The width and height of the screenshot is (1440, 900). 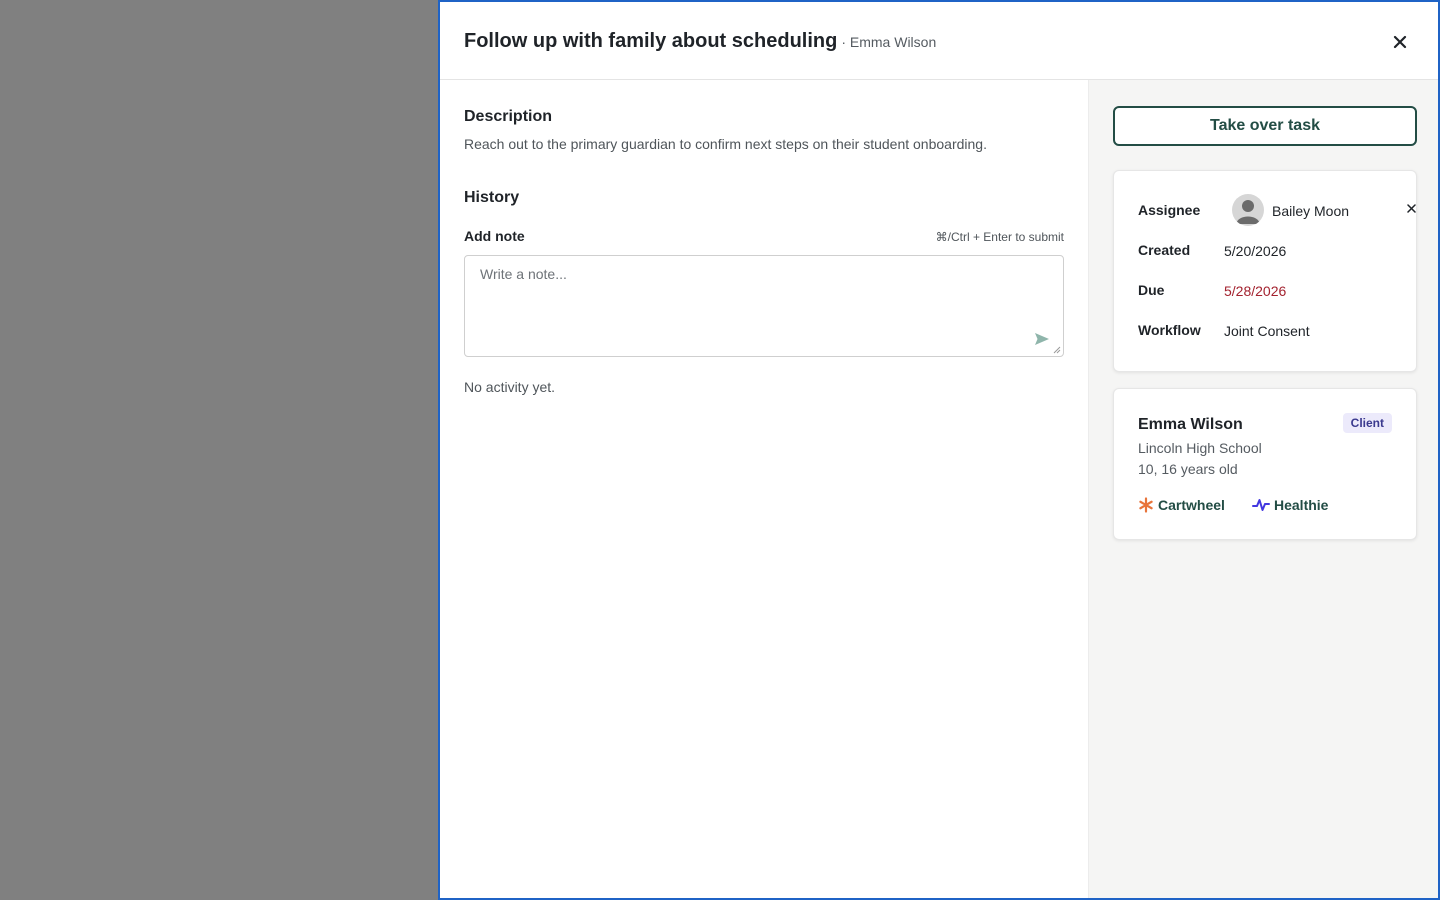 What do you see at coordinates (1169, 210) in the screenshot?
I see `assignee-label: Assignee` at bounding box center [1169, 210].